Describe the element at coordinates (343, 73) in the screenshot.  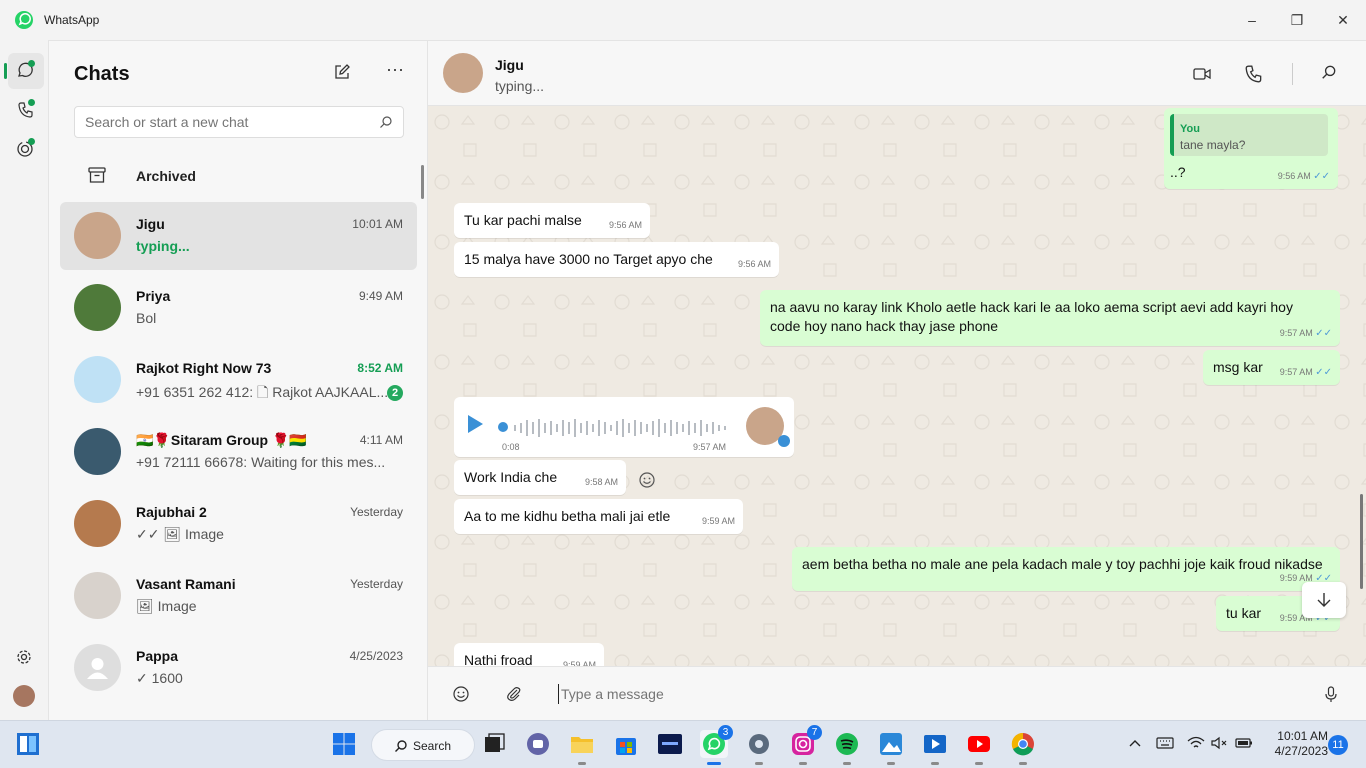
I see `new-chat-button` at that location.